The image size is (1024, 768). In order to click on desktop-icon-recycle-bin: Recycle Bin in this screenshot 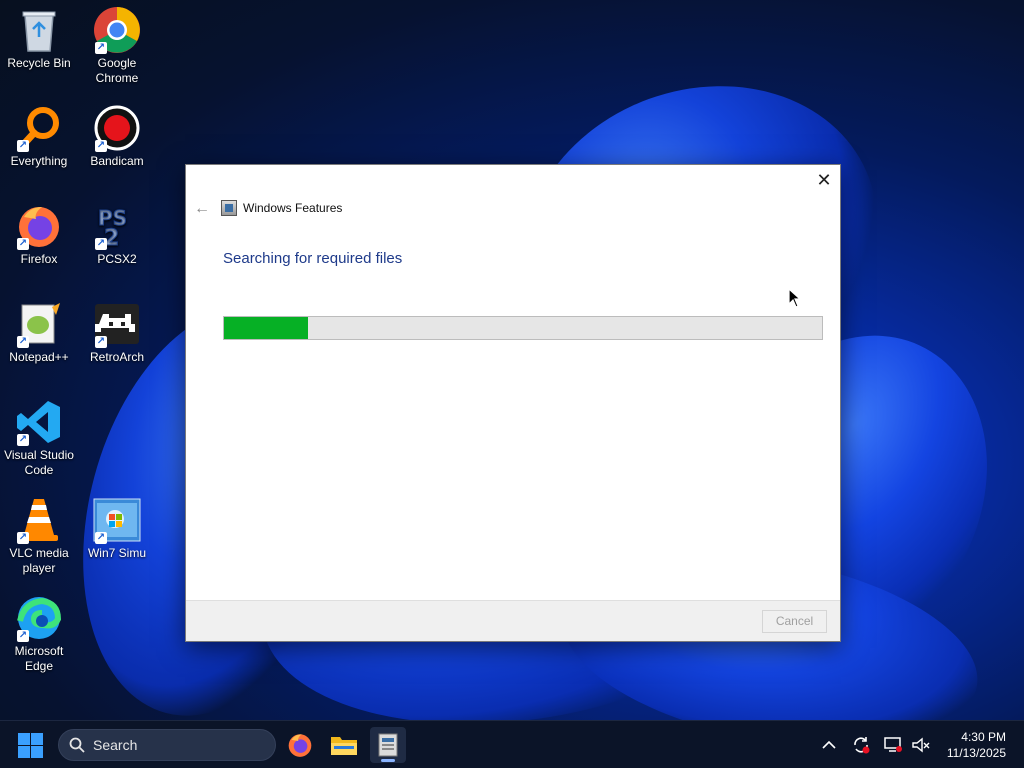, I will do `click(39, 51)`.